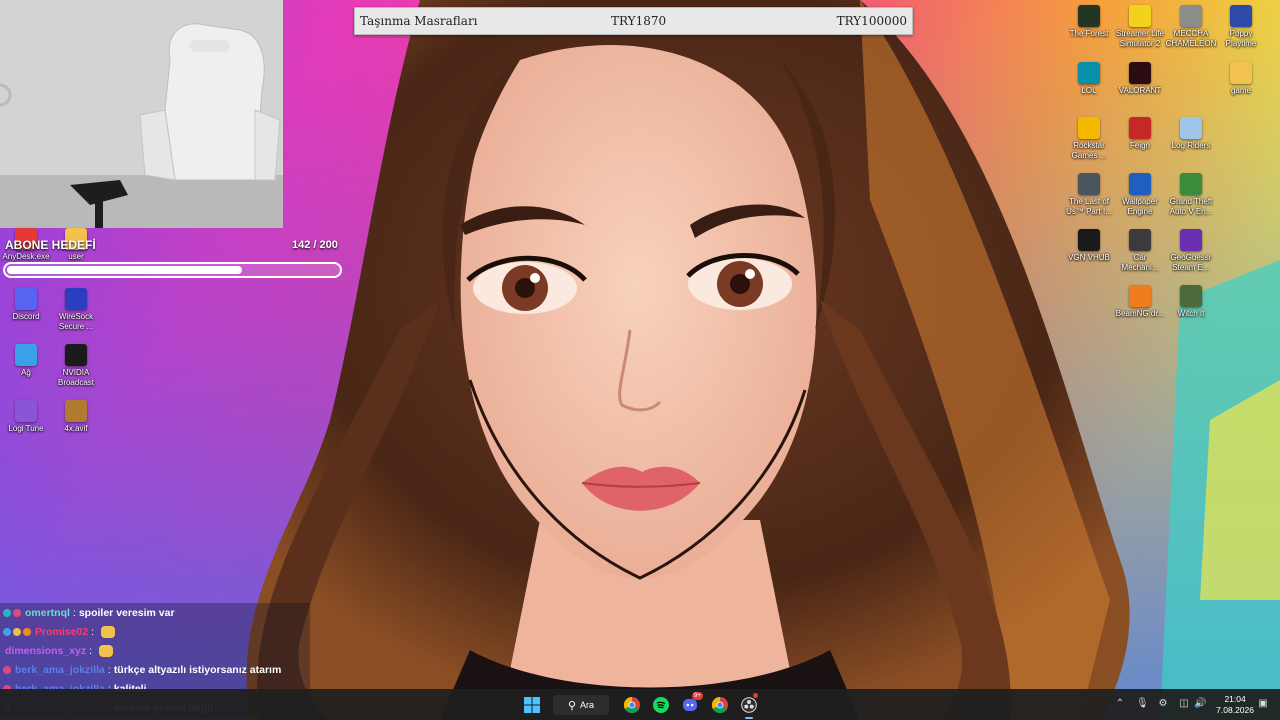  I want to click on desktop-icon-a: Ağ, so click(26, 361).